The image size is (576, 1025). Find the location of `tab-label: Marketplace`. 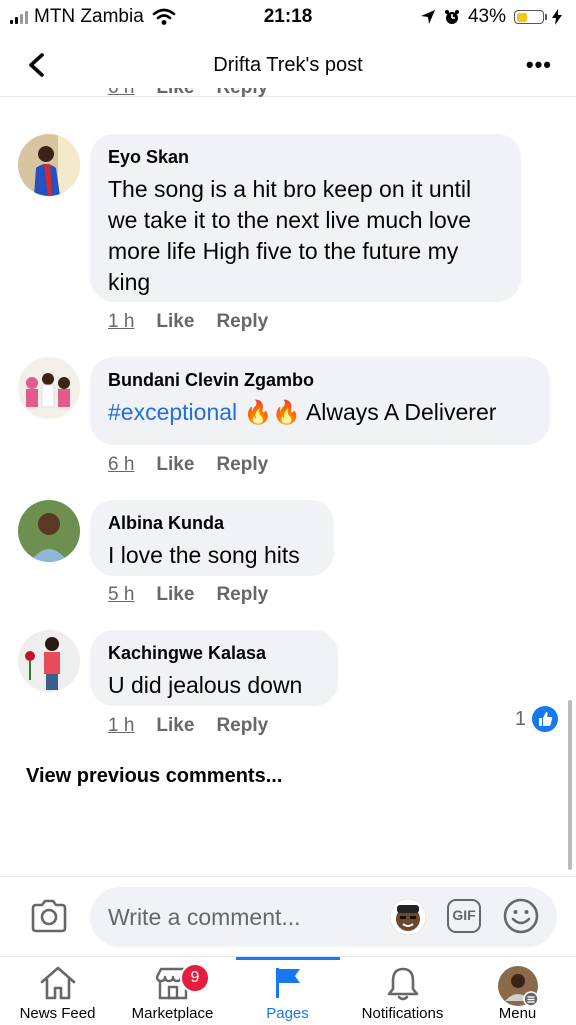

tab-label: Marketplace is located at coordinates (172, 1013).